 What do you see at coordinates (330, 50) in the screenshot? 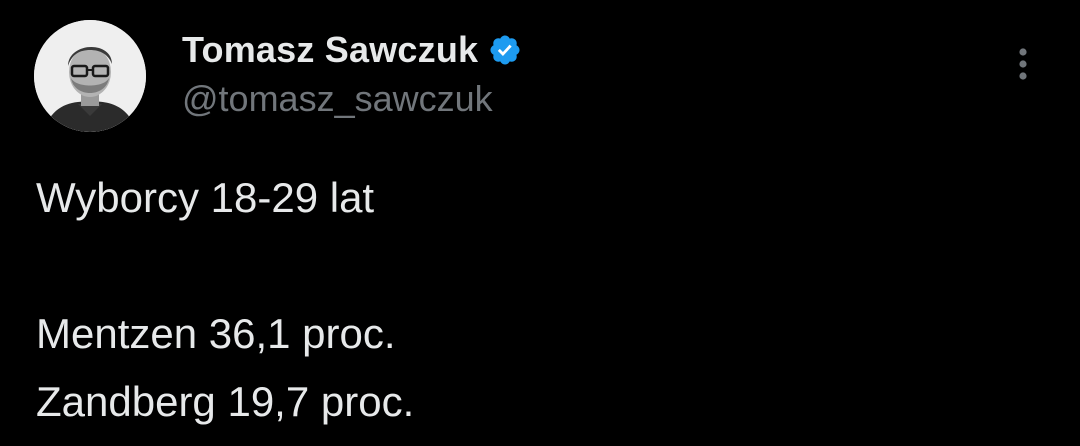
I see `author-display-name: Tomasz Sawczuk` at bounding box center [330, 50].